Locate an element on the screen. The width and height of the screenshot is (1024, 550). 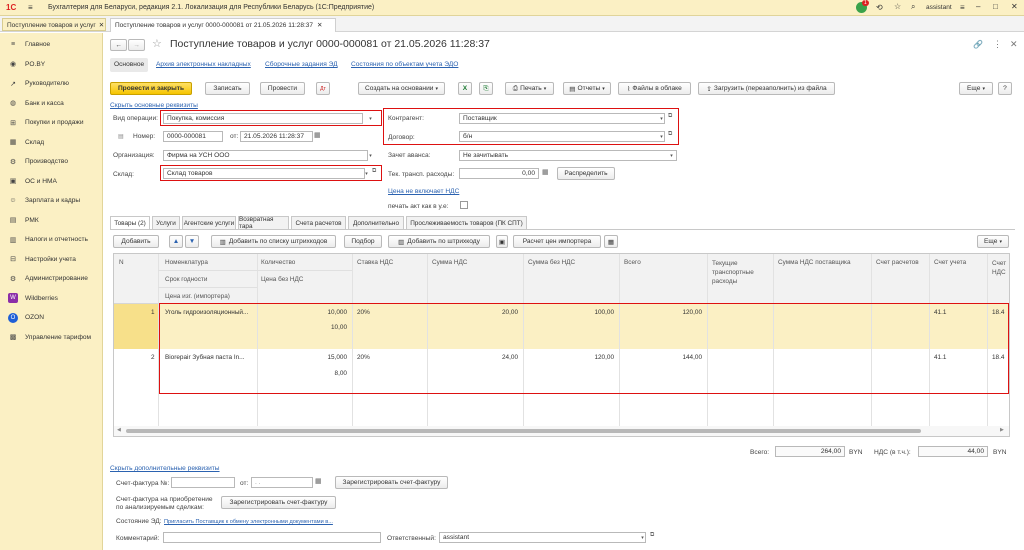
search-icon: ⌕ is located at coordinates (913, 7).